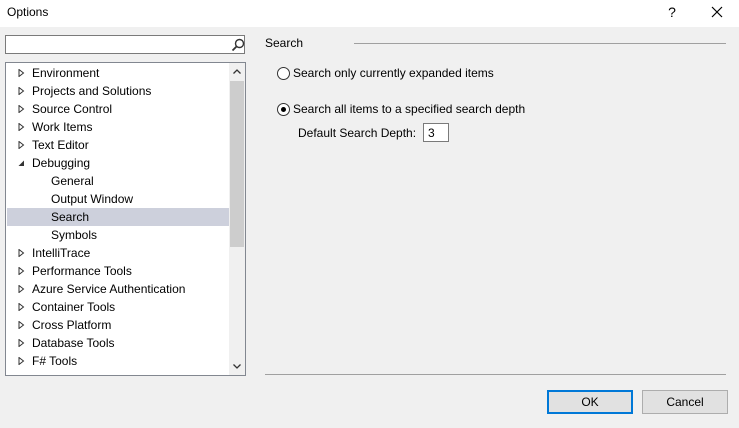 This screenshot has height=428, width=739. What do you see at coordinates (685, 402) in the screenshot?
I see `cancel-button: Cancel` at bounding box center [685, 402].